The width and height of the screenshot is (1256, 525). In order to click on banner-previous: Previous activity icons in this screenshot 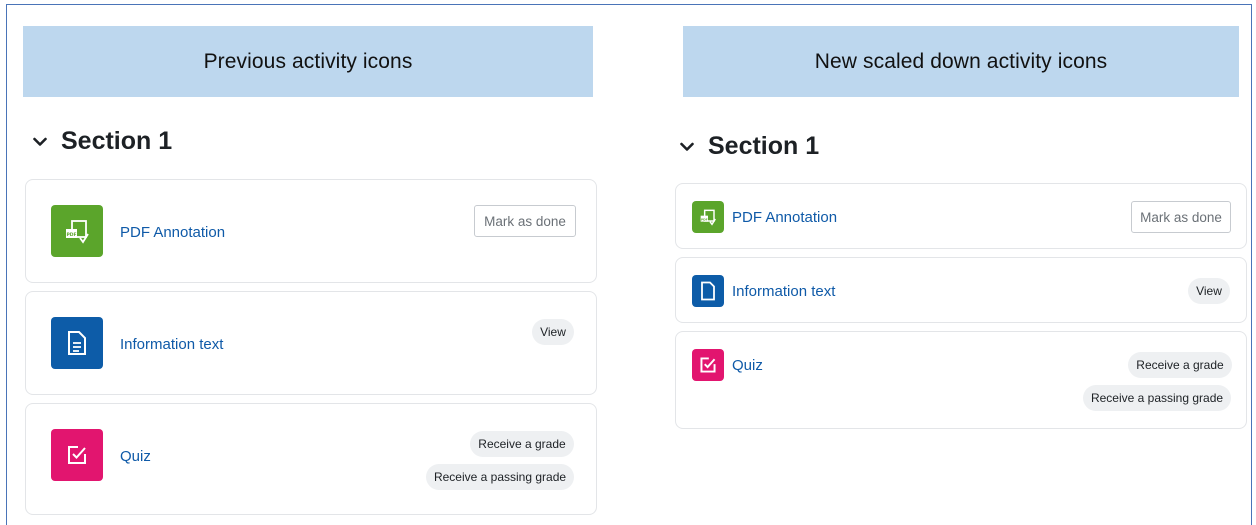, I will do `click(308, 61)`.